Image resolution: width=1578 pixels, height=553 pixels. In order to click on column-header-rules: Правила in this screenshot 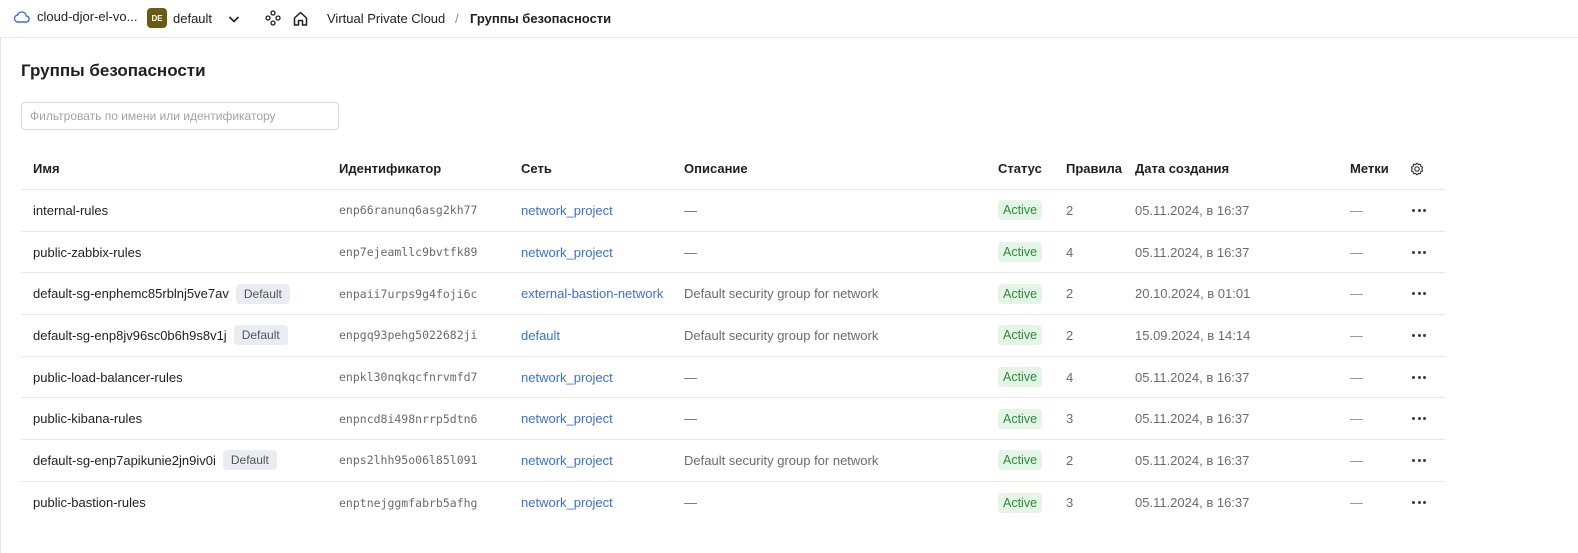, I will do `click(1094, 168)`.